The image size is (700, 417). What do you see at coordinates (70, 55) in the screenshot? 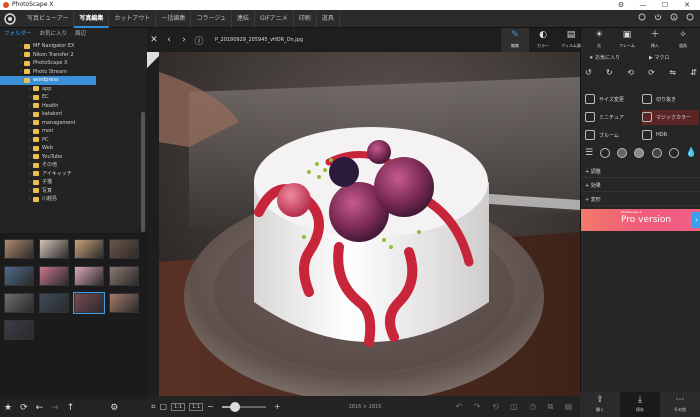
I see `folder-tree-item: › Nikon Transfer 2` at bounding box center [70, 55].